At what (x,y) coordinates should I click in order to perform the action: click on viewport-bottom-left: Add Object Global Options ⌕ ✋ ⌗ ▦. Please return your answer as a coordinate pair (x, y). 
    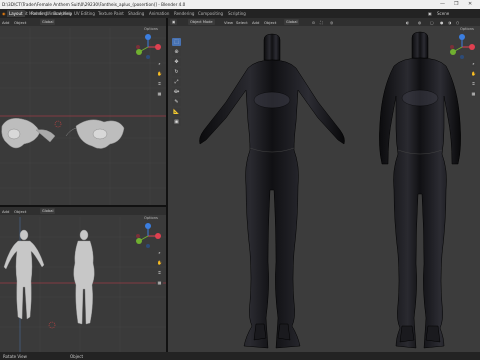
    Looking at the image, I should click on (83, 279).